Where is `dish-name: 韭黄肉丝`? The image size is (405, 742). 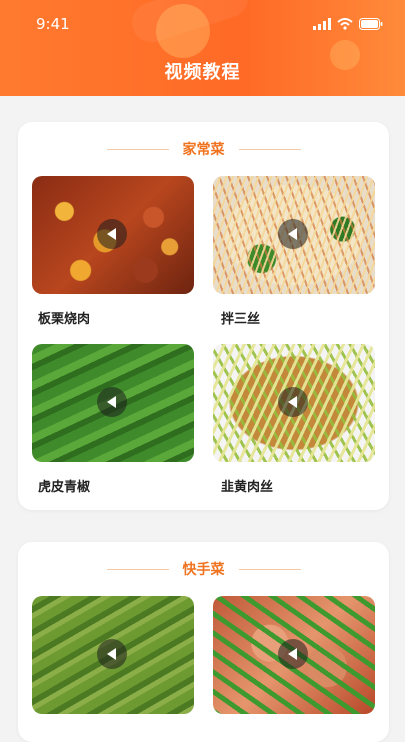 dish-name: 韭黄肉丝 is located at coordinates (247, 485).